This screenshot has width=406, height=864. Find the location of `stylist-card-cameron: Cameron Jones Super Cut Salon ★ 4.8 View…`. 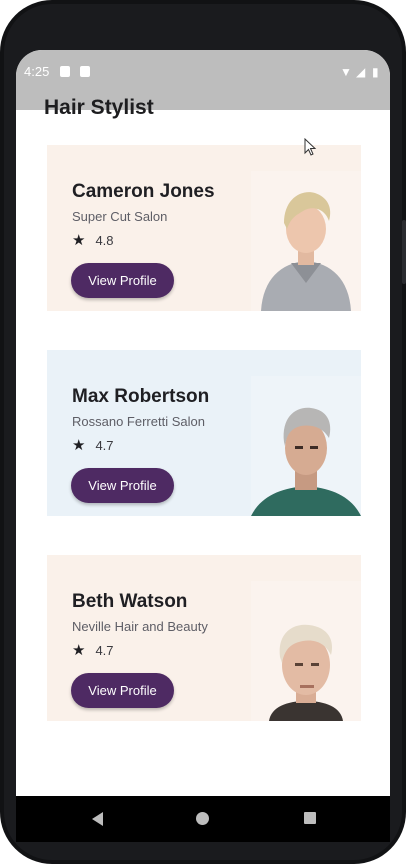

stylist-card-cameron: Cameron Jones Super Cut Salon ★ 4.8 View… is located at coordinates (204, 228).